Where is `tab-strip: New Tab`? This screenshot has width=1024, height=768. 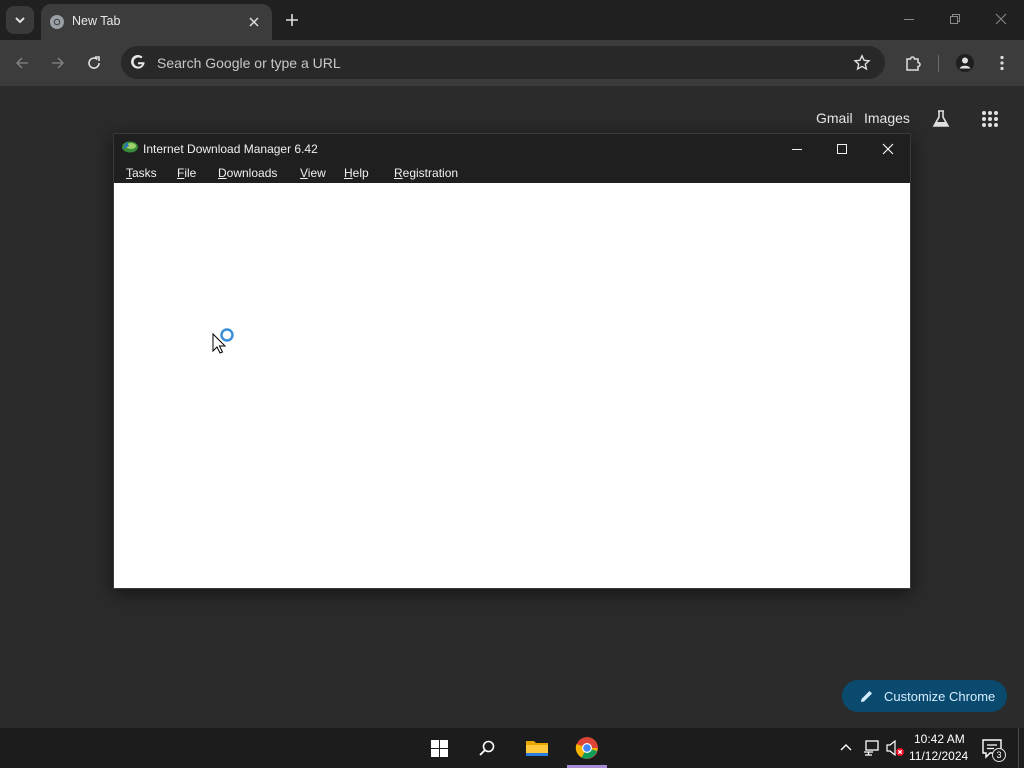 tab-strip: New Tab is located at coordinates (512, 20).